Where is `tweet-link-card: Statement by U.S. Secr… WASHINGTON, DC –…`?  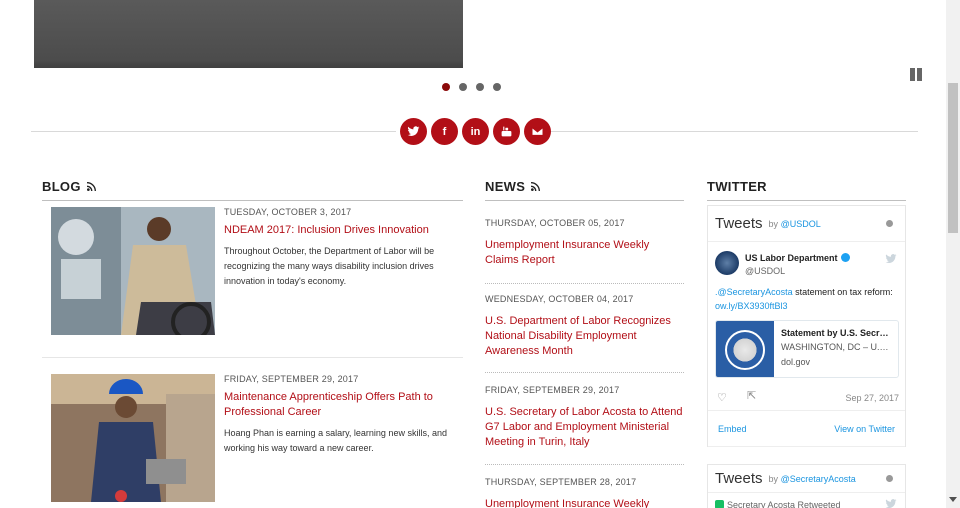
tweet-link-card: Statement by U.S. Secr… WASHINGTON, DC –… is located at coordinates (807, 349).